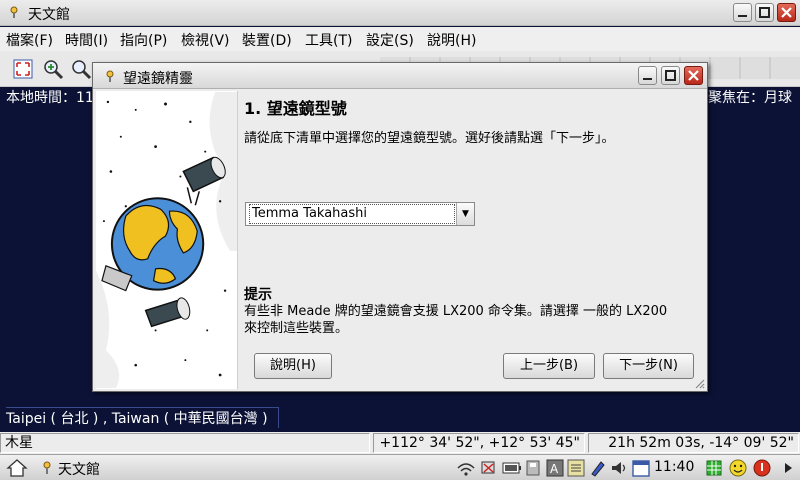 The image size is (800, 480). What do you see at coordinates (185, 443) in the screenshot?
I see `status-object: 木星` at bounding box center [185, 443].